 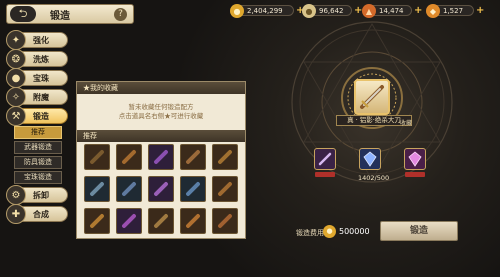 What do you see at coordinates (354, 231) in the screenshot?
I see `forge-cost-value: 500000` at bounding box center [354, 231].